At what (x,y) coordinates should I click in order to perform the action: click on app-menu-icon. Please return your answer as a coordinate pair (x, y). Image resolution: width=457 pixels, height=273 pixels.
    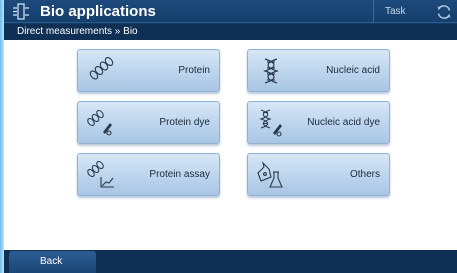
    Looking at the image, I should click on (21, 11).